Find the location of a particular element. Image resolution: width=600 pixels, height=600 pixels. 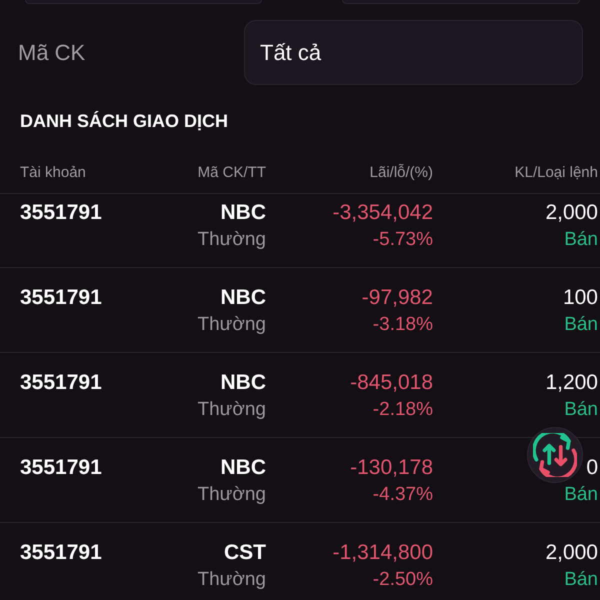

order-volume: 1,200 is located at coordinates (571, 383).